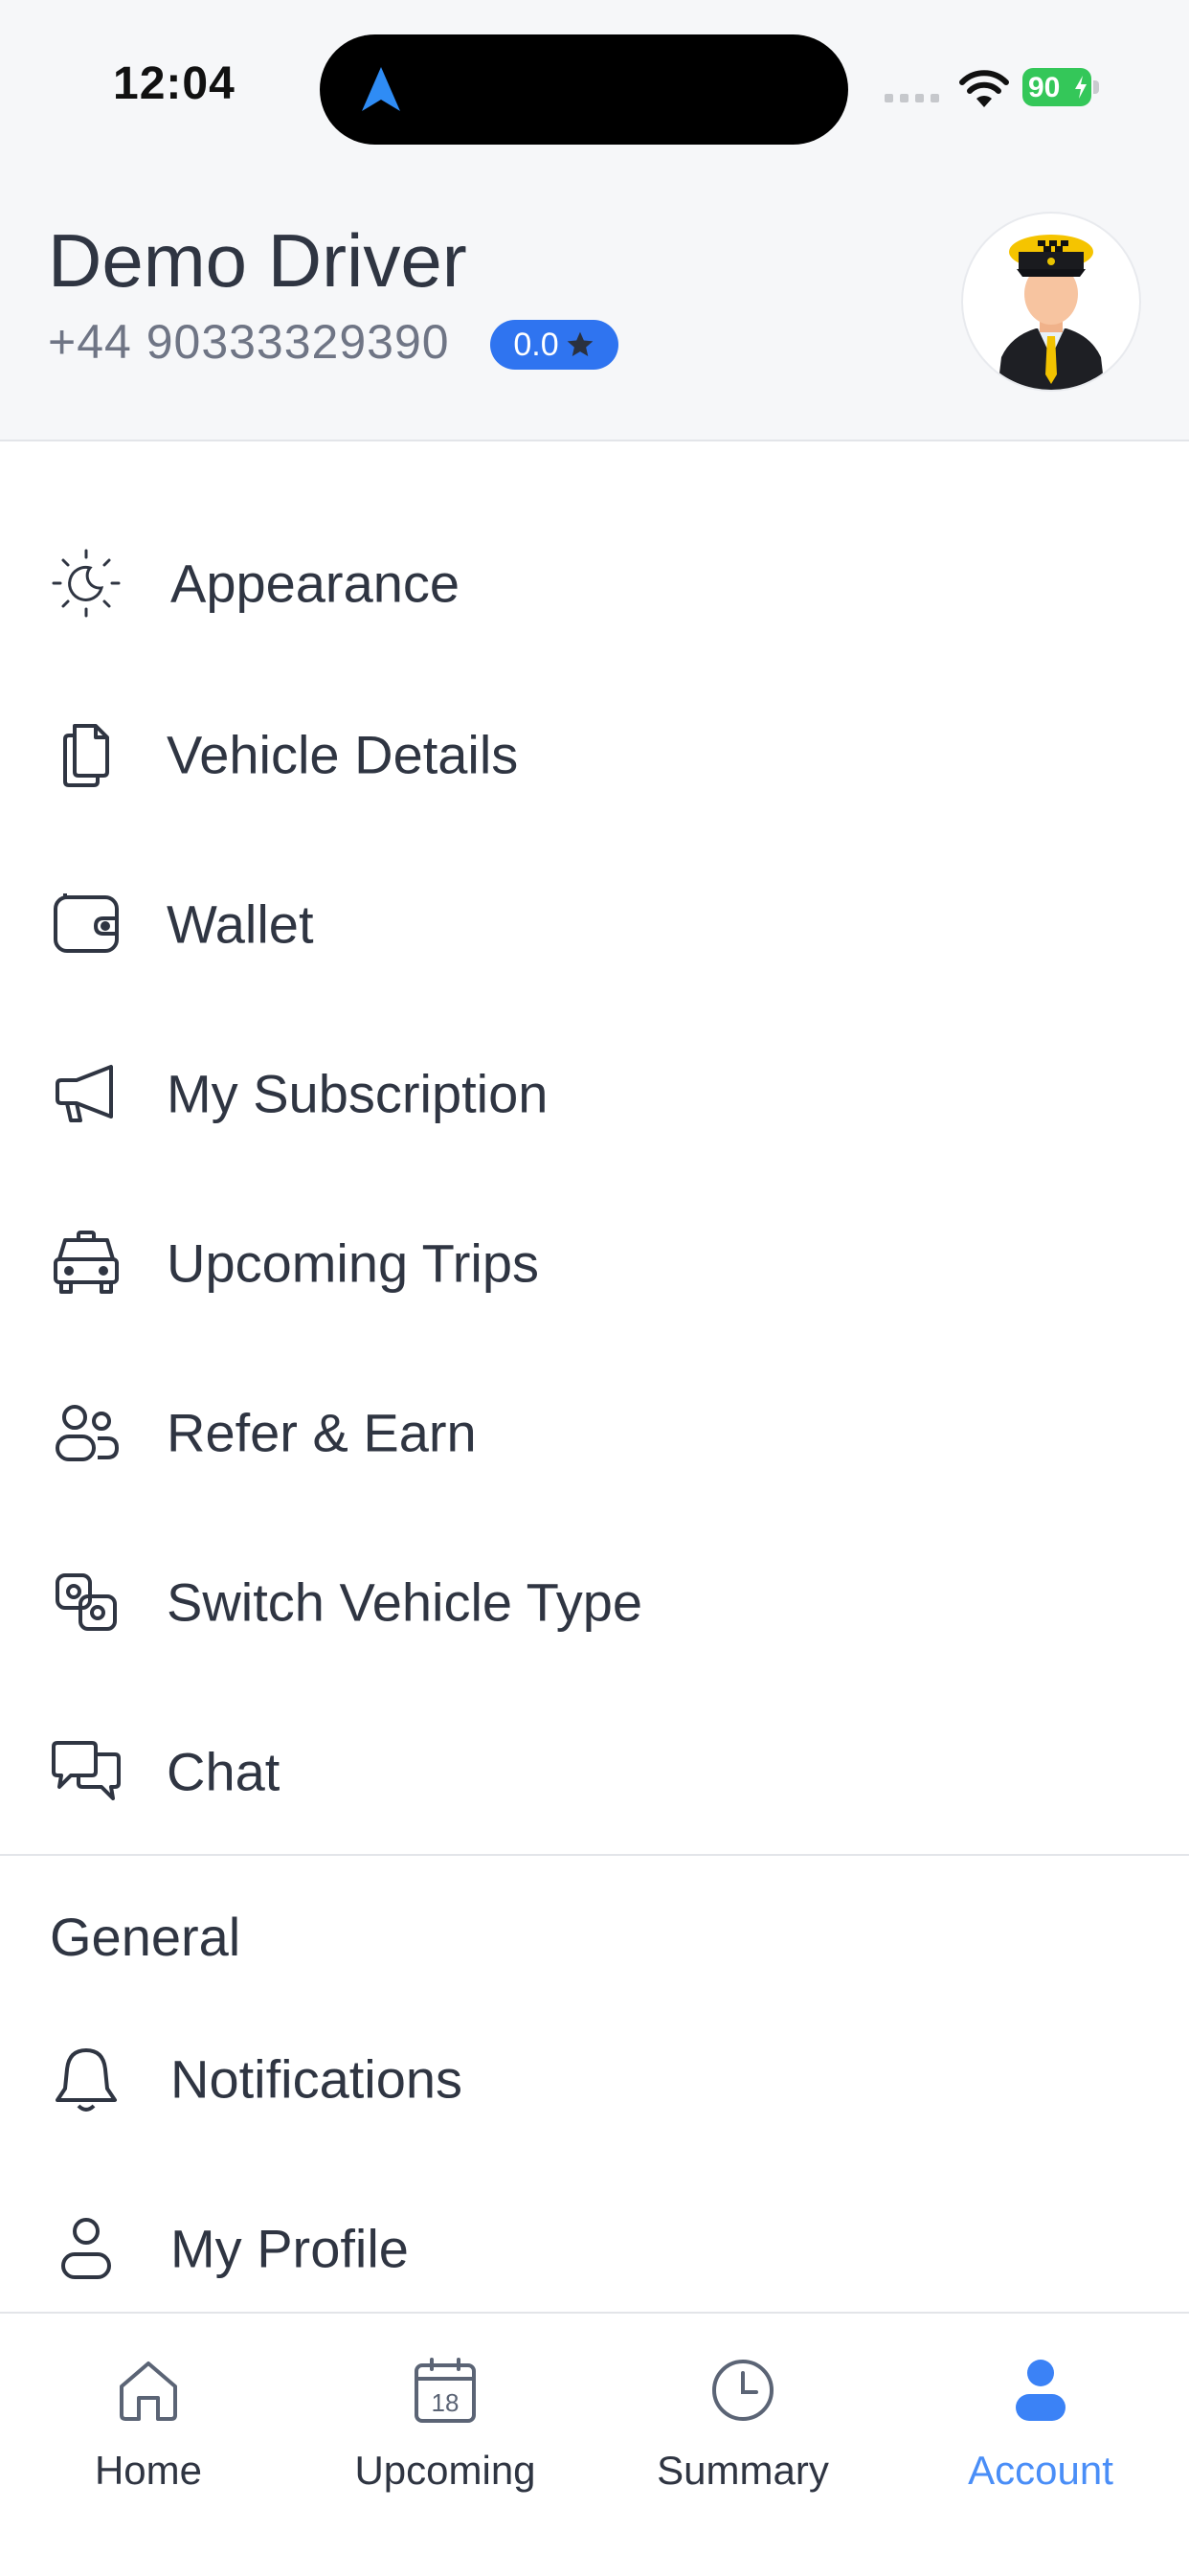  I want to click on rating-value: 0.0, so click(536, 344).